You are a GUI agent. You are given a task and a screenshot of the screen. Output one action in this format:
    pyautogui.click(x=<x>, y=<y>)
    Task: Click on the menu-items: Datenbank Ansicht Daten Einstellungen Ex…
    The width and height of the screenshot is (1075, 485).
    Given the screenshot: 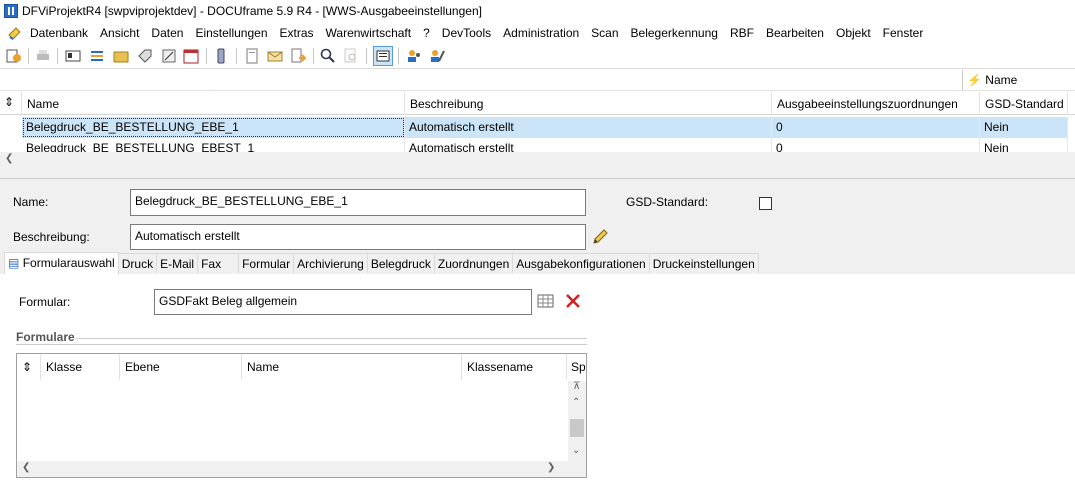 What is the action you would take?
    pyautogui.click(x=482, y=33)
    